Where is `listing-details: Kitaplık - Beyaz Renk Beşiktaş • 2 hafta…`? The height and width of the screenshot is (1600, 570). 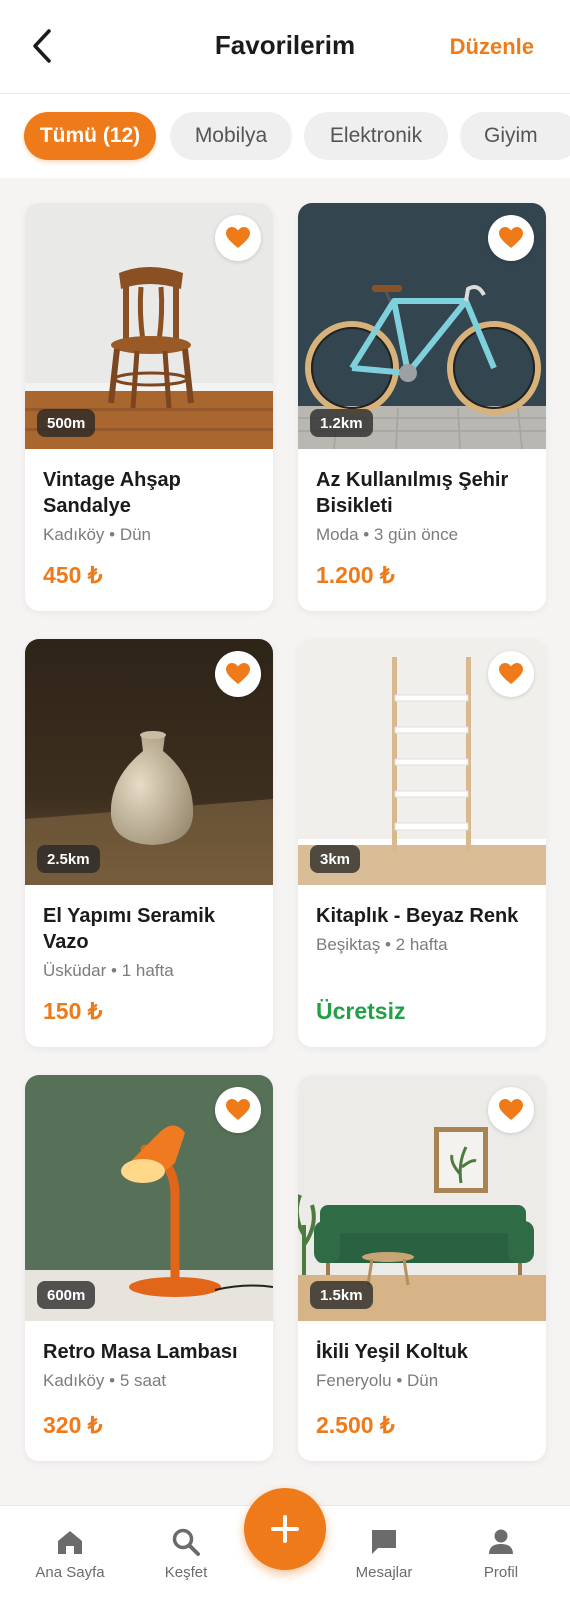 listing-details: Kitaplık - Beyaz Renk Beşiktaş • 2 hafta… is located at coordinates (422, 966).